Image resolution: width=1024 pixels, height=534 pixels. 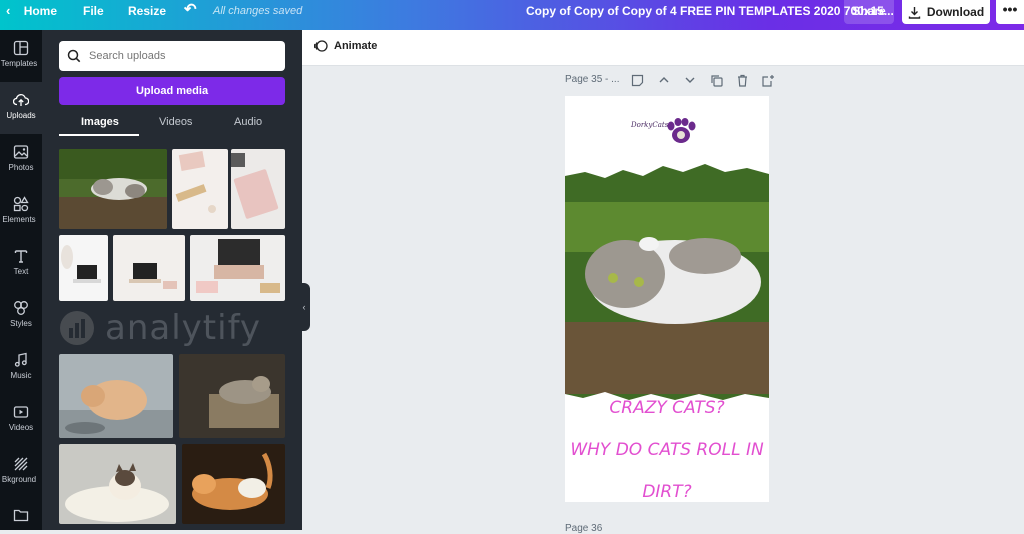 I want to click on rail-item-photos: Photos, so click(x=21, y=160).